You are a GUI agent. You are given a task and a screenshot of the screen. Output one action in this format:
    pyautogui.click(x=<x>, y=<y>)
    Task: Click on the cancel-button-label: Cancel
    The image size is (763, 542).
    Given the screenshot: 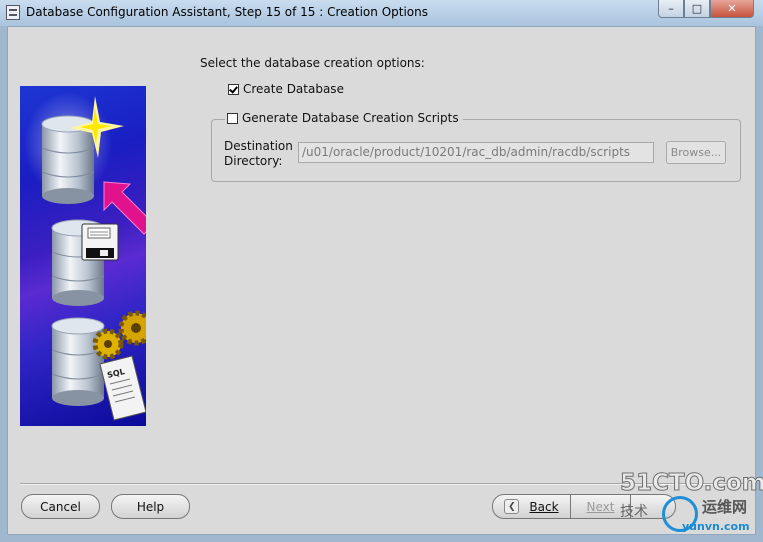 What is the action you would take?
    pyautogui.click(x=60, y=506)
    